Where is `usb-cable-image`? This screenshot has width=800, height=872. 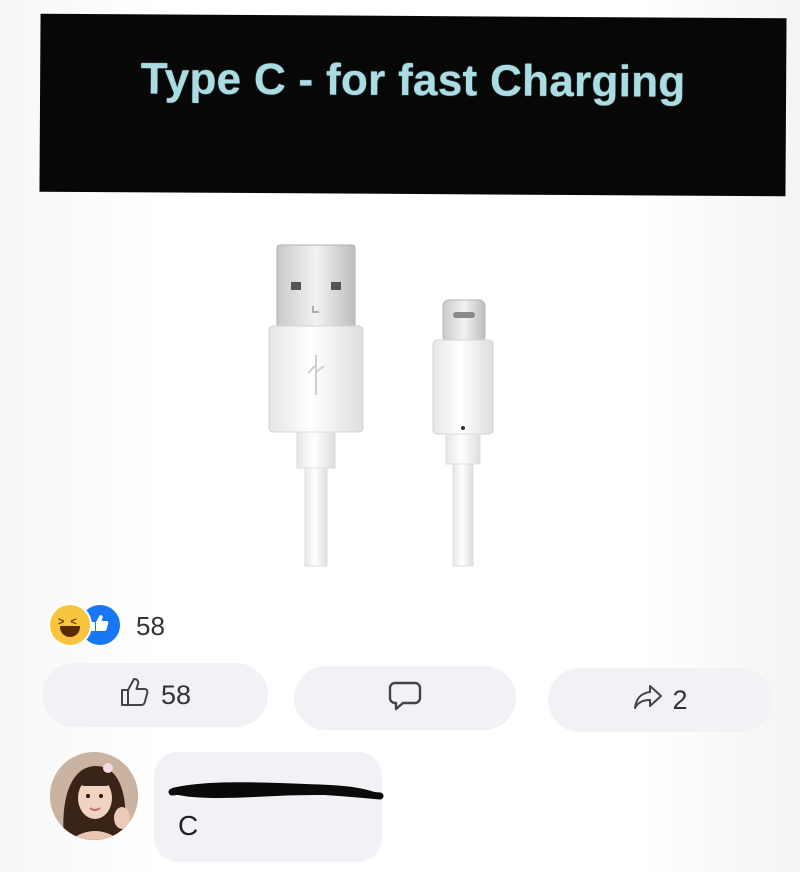 usb-cable-image is located at coordinates (385, 405).